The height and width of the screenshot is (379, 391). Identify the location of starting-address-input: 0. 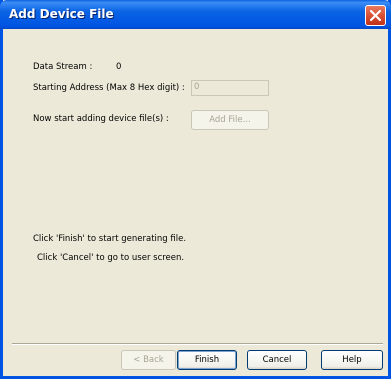
(230, 88).